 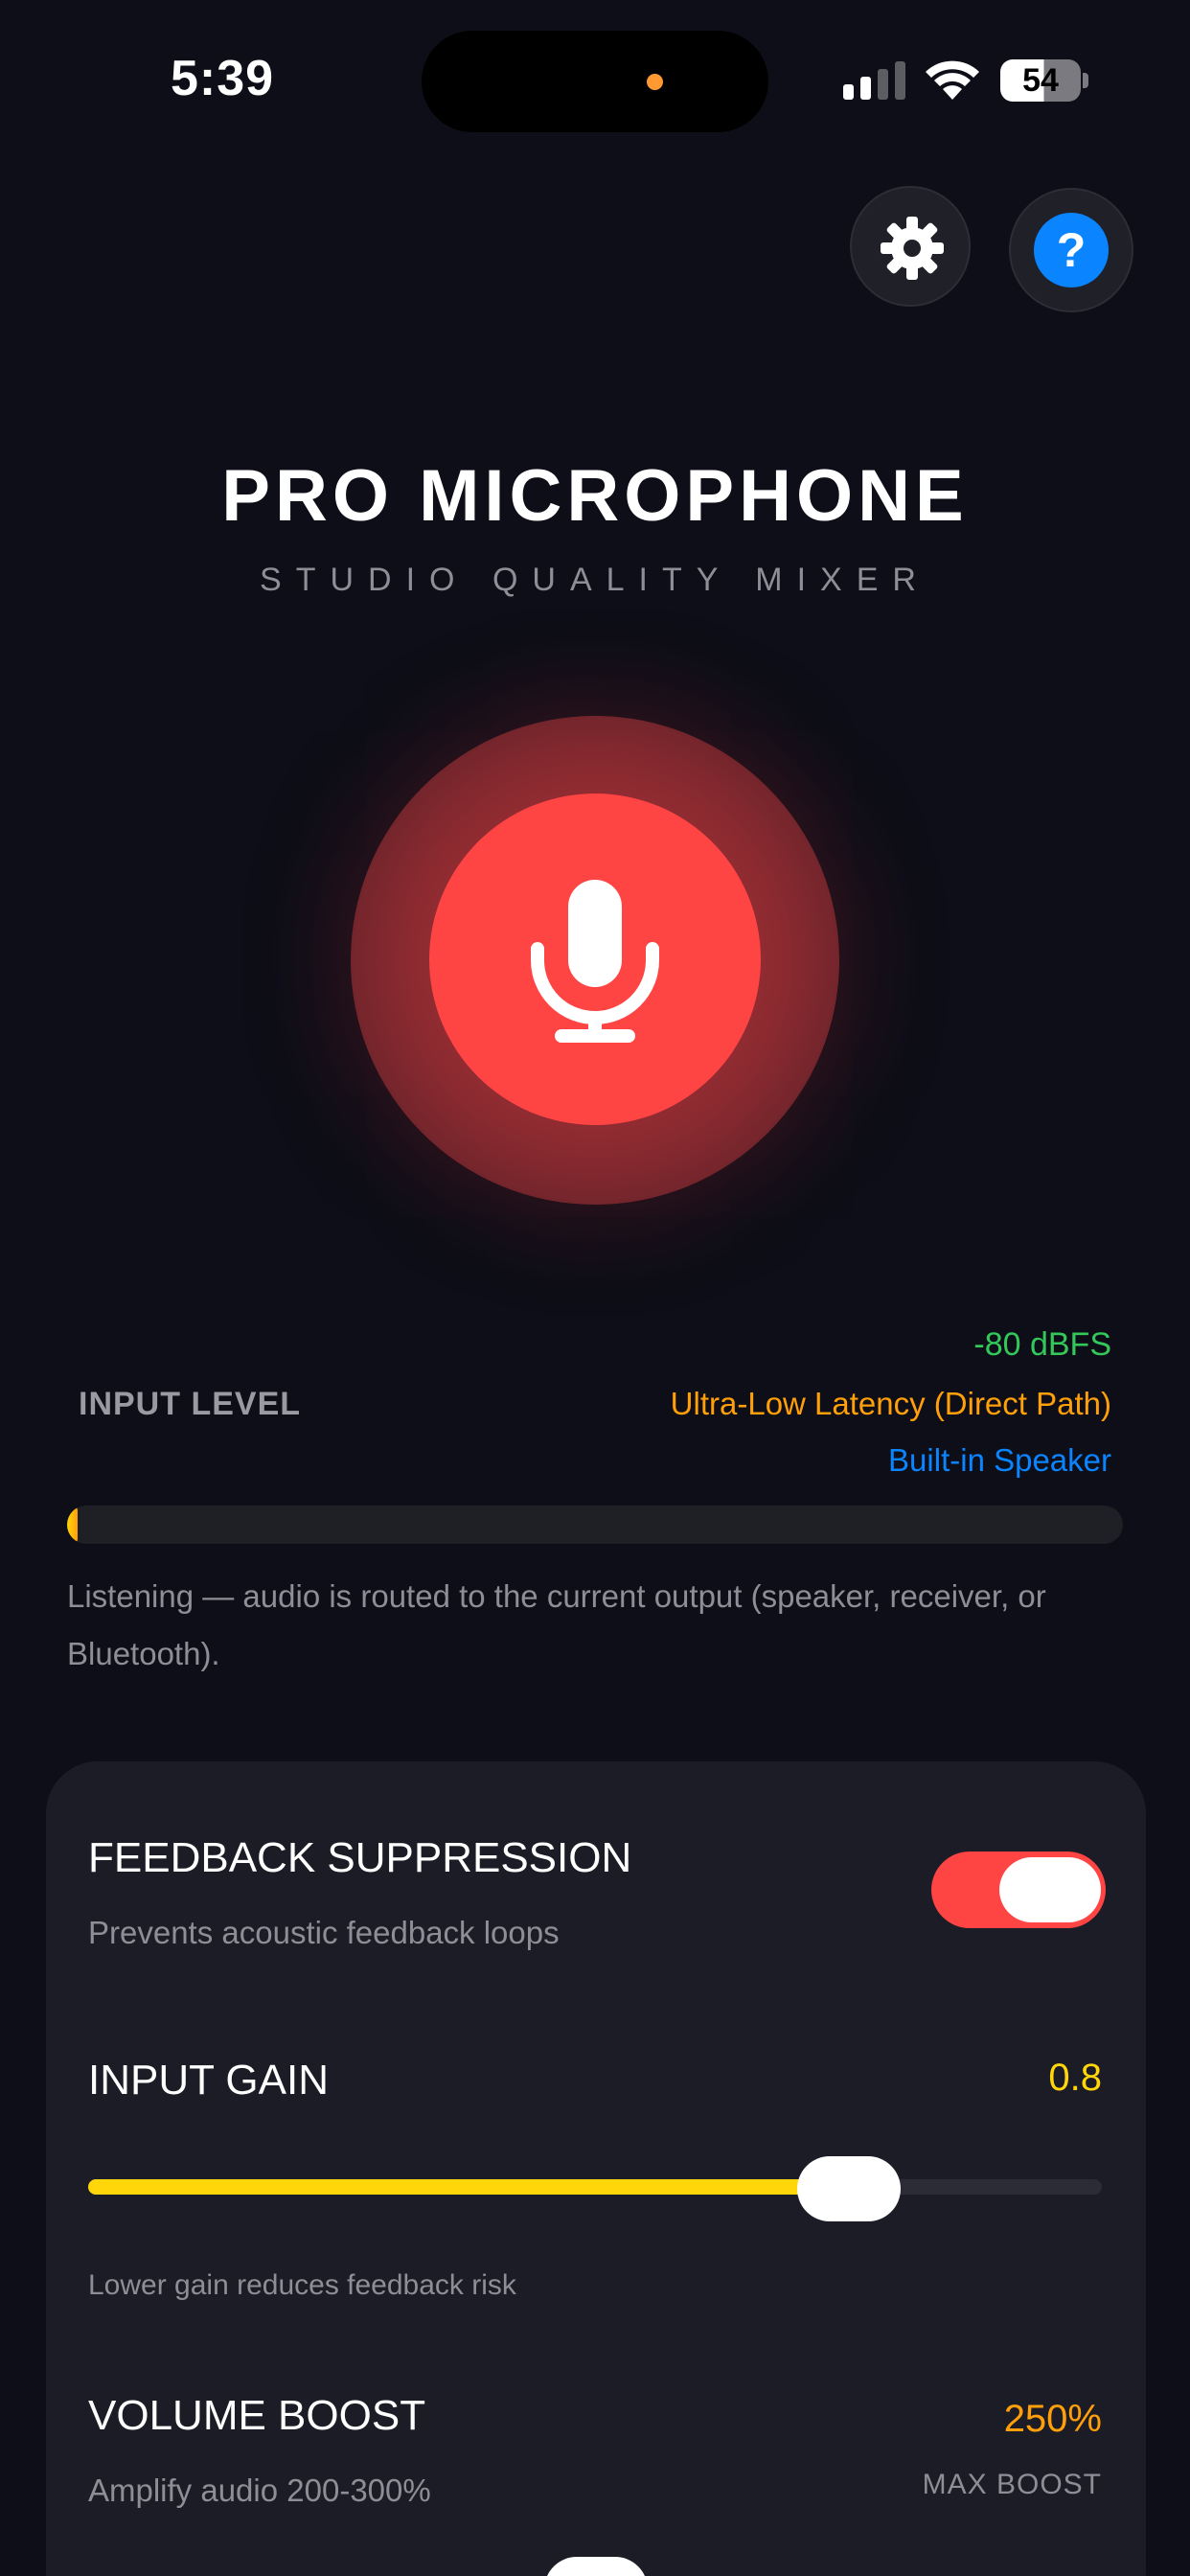 I want to click on input-gain-slider, so click(x=595, y=2187).